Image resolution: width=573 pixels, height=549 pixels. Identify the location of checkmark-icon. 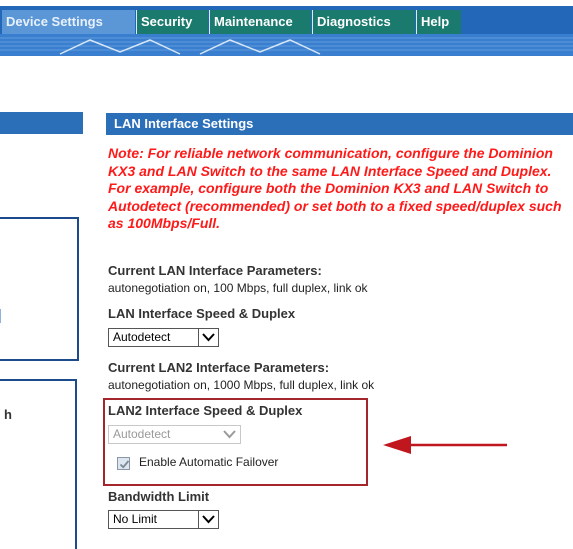
(124, 464).